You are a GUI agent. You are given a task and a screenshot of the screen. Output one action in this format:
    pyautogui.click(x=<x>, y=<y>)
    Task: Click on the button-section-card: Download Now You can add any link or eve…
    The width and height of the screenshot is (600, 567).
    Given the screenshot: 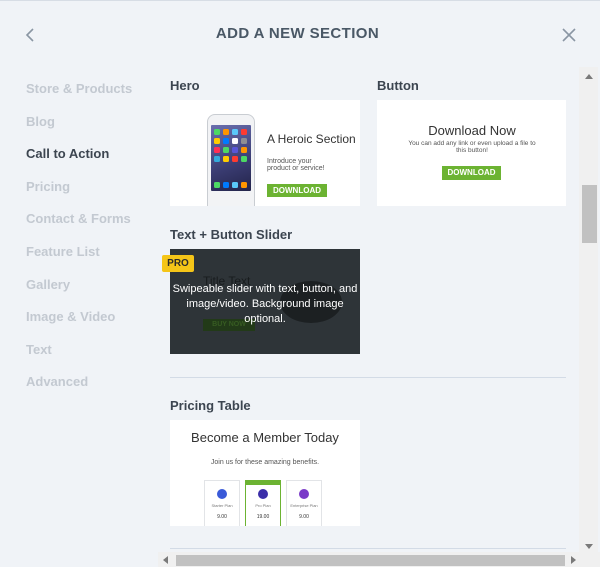 What is the action you would take?
    pyautogui.click(x=471, y=153)
    